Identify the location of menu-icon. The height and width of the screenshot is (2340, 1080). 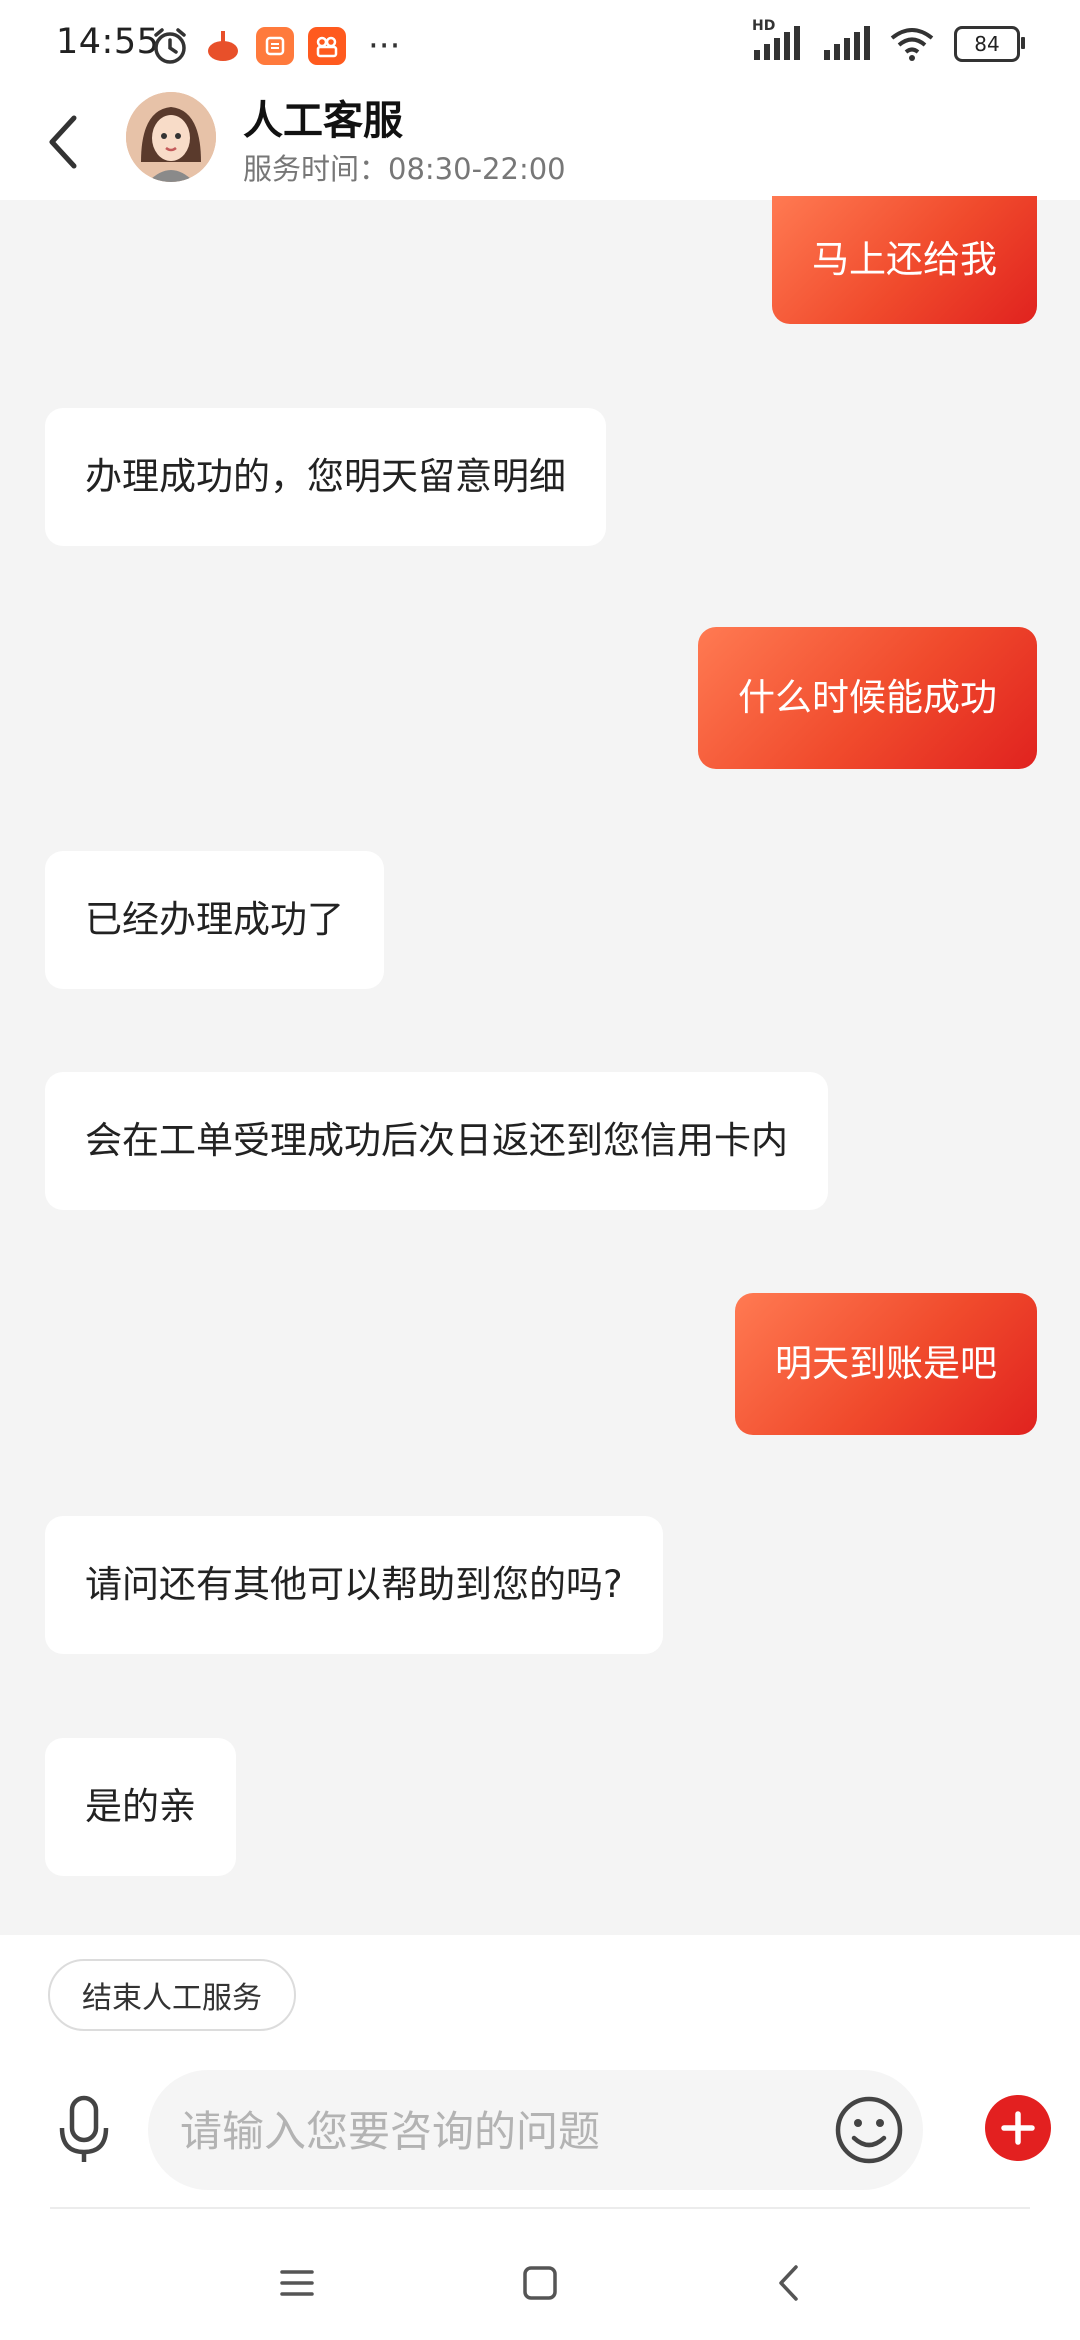
(297, 2283).